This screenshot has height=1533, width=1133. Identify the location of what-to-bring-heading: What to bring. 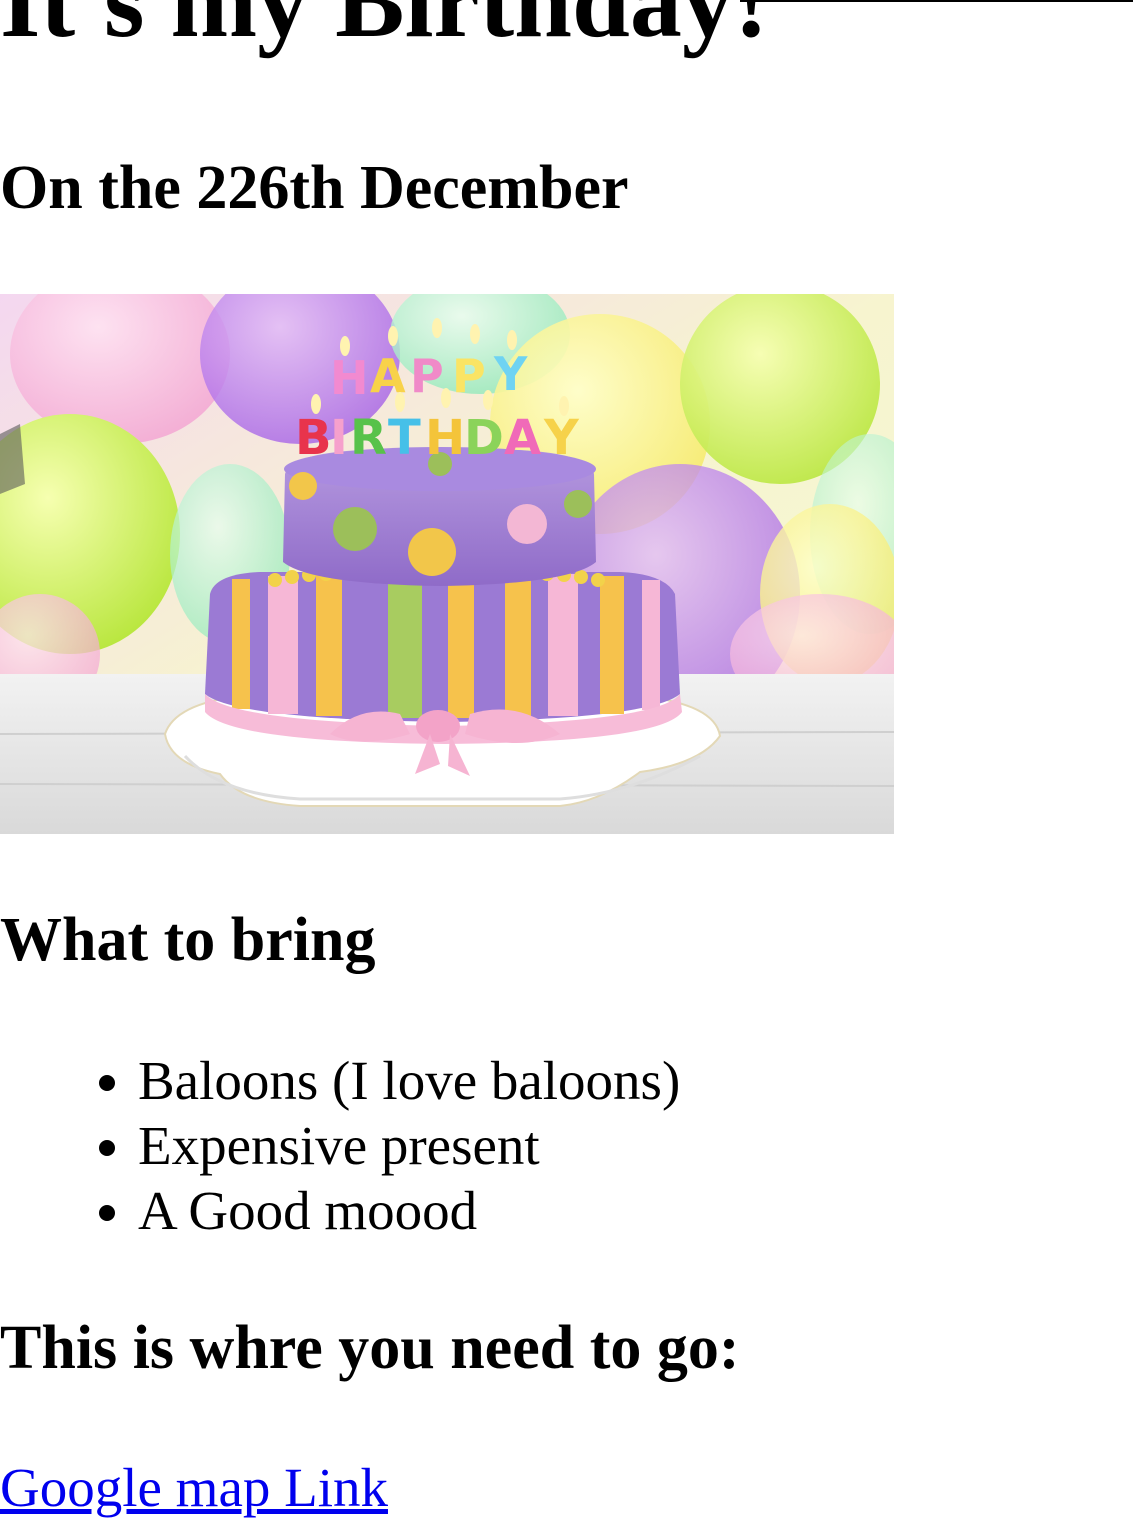
(188, 940).